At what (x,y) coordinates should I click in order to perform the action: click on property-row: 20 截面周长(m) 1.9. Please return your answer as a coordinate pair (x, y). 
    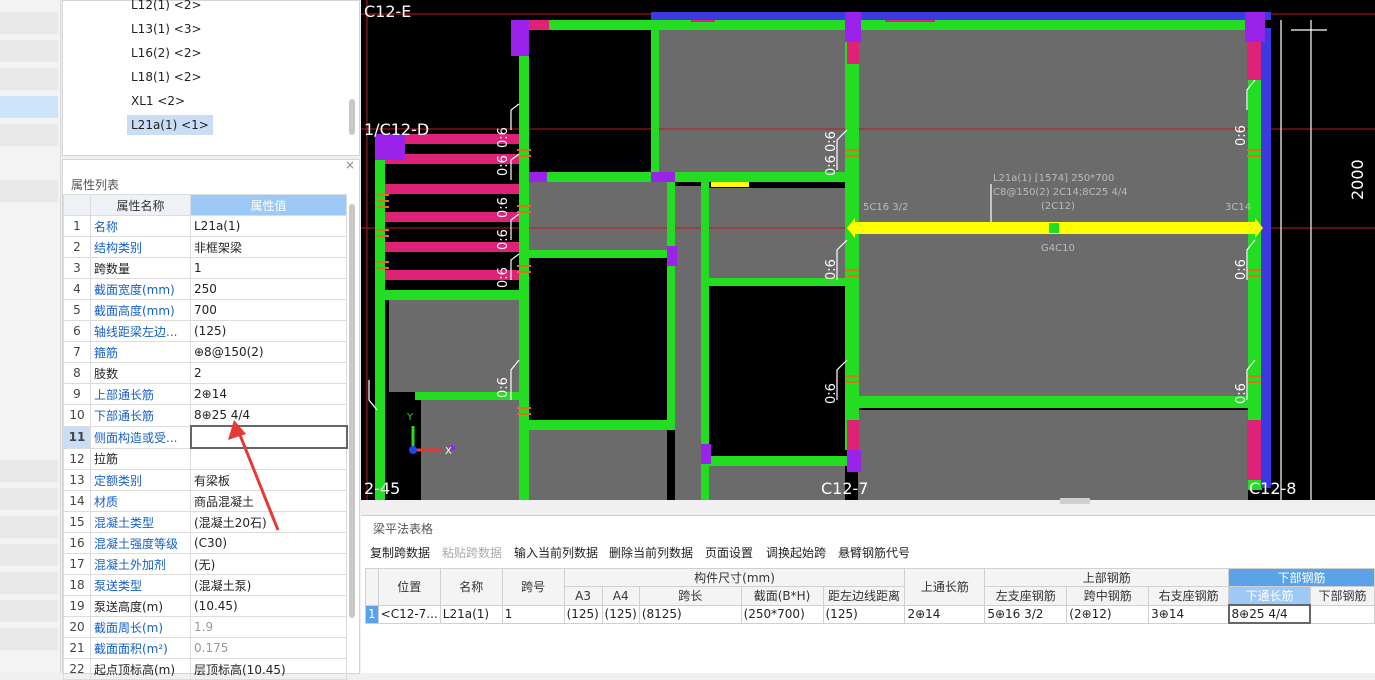
    Looking at the image, I should click on (205, 627).